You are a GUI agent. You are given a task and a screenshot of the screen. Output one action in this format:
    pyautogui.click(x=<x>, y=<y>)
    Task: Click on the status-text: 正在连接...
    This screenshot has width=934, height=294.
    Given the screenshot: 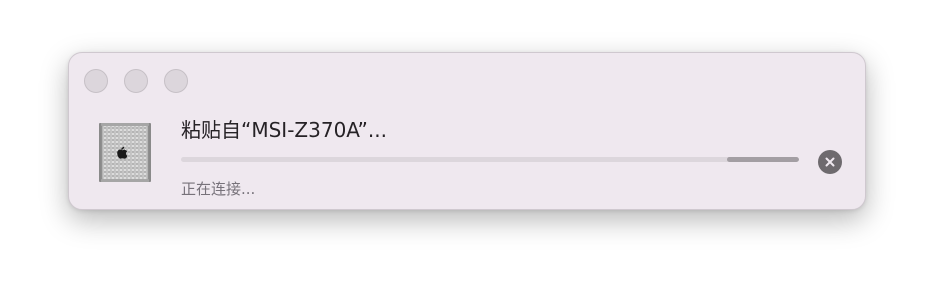 What is the action you would take?
    pyautogui.click(x=218, y=189)
    